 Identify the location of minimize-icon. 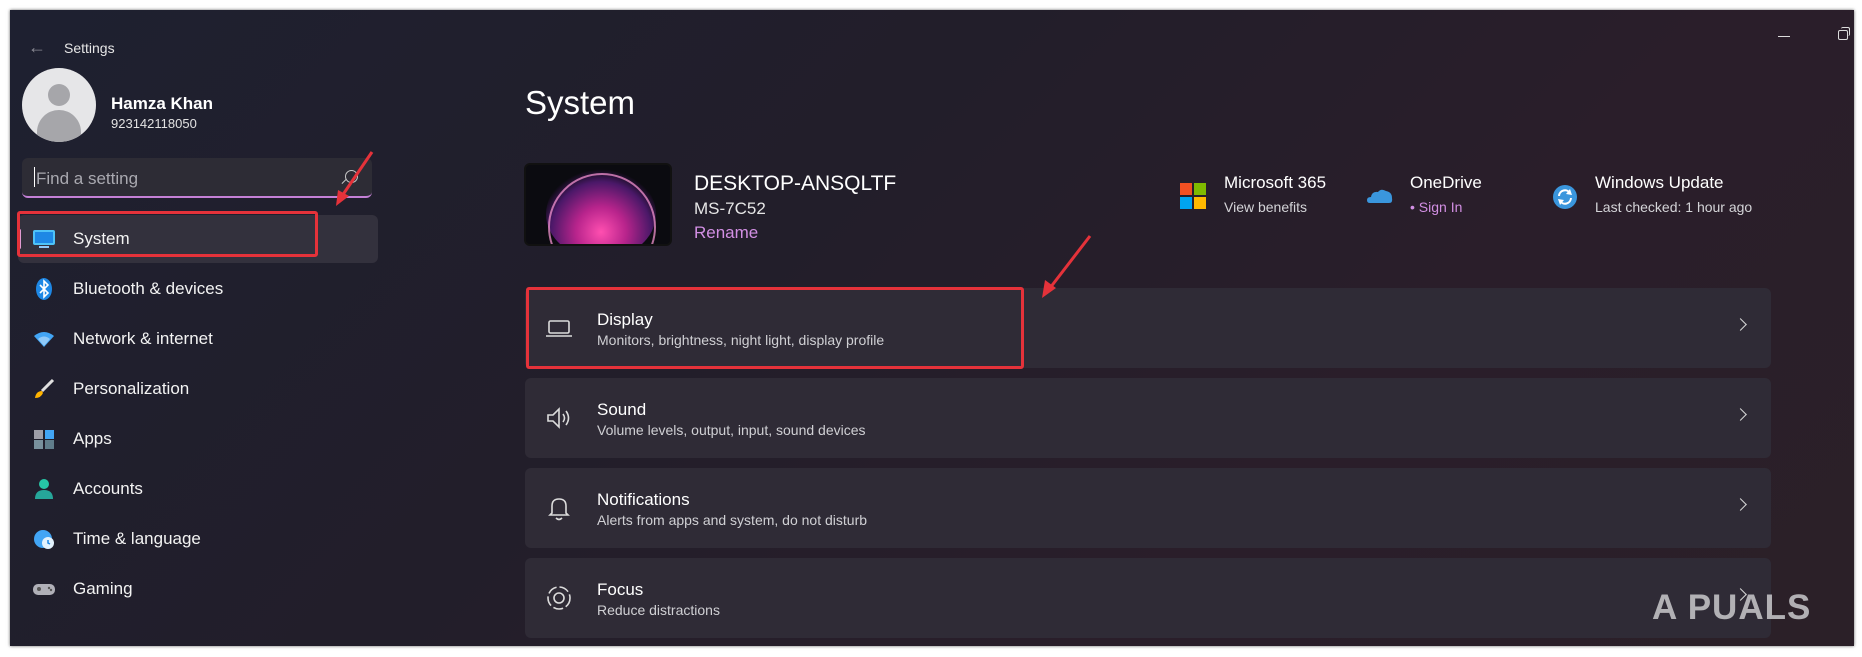
(1784, 36).